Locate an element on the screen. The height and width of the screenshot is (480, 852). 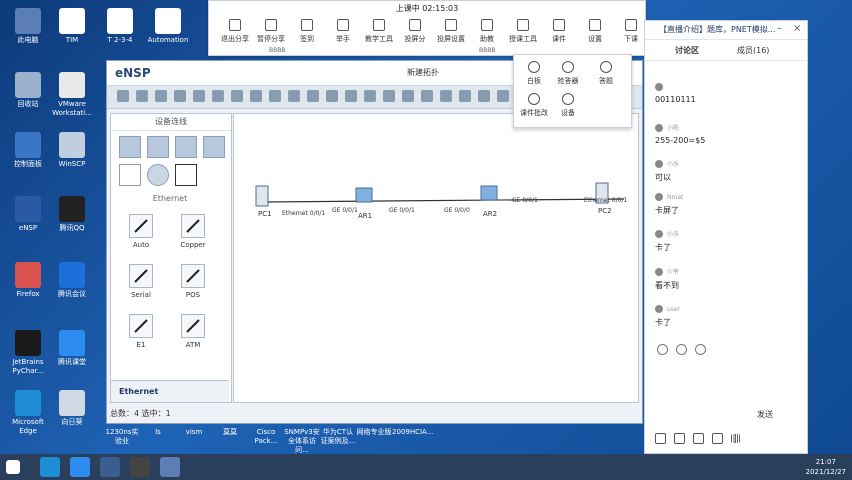
live-tool: 教学工具 is located at coordinates (379, 31).